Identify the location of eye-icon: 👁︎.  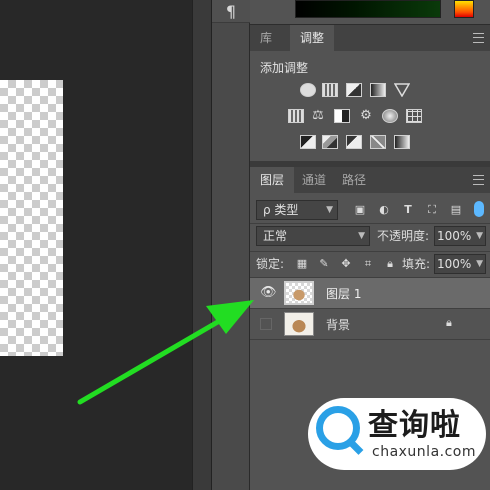
(268, 293).